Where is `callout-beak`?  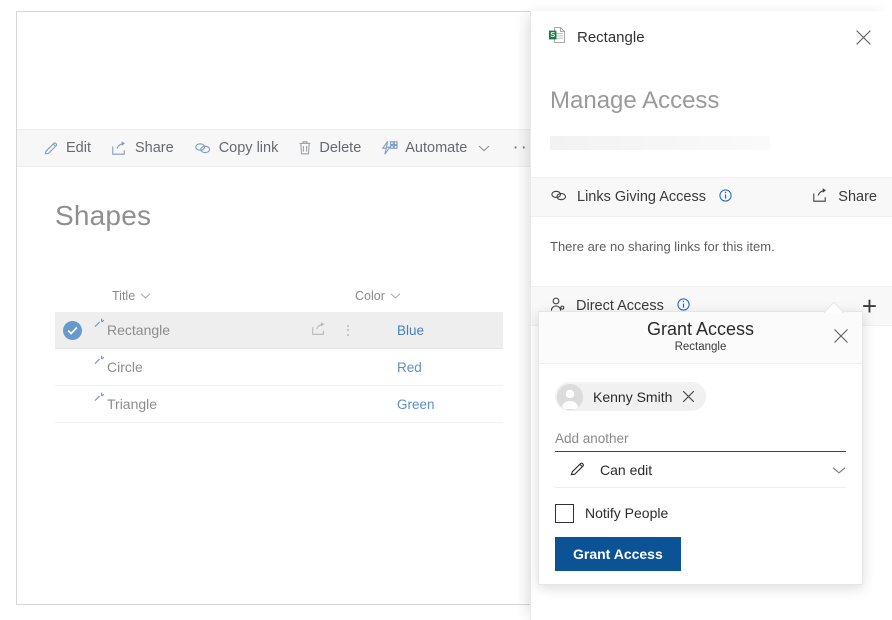
callout-beak is located at coordinates (834, 307).